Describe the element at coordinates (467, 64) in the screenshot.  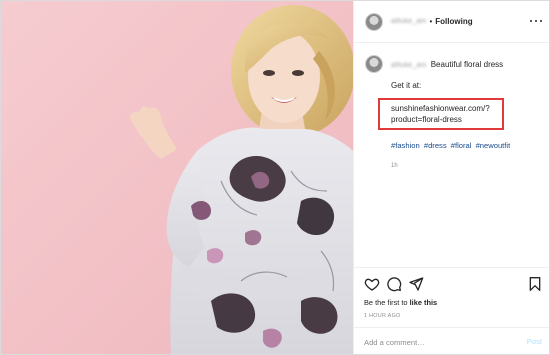
I see `caption-title: Beautiful floral dress` at that location.